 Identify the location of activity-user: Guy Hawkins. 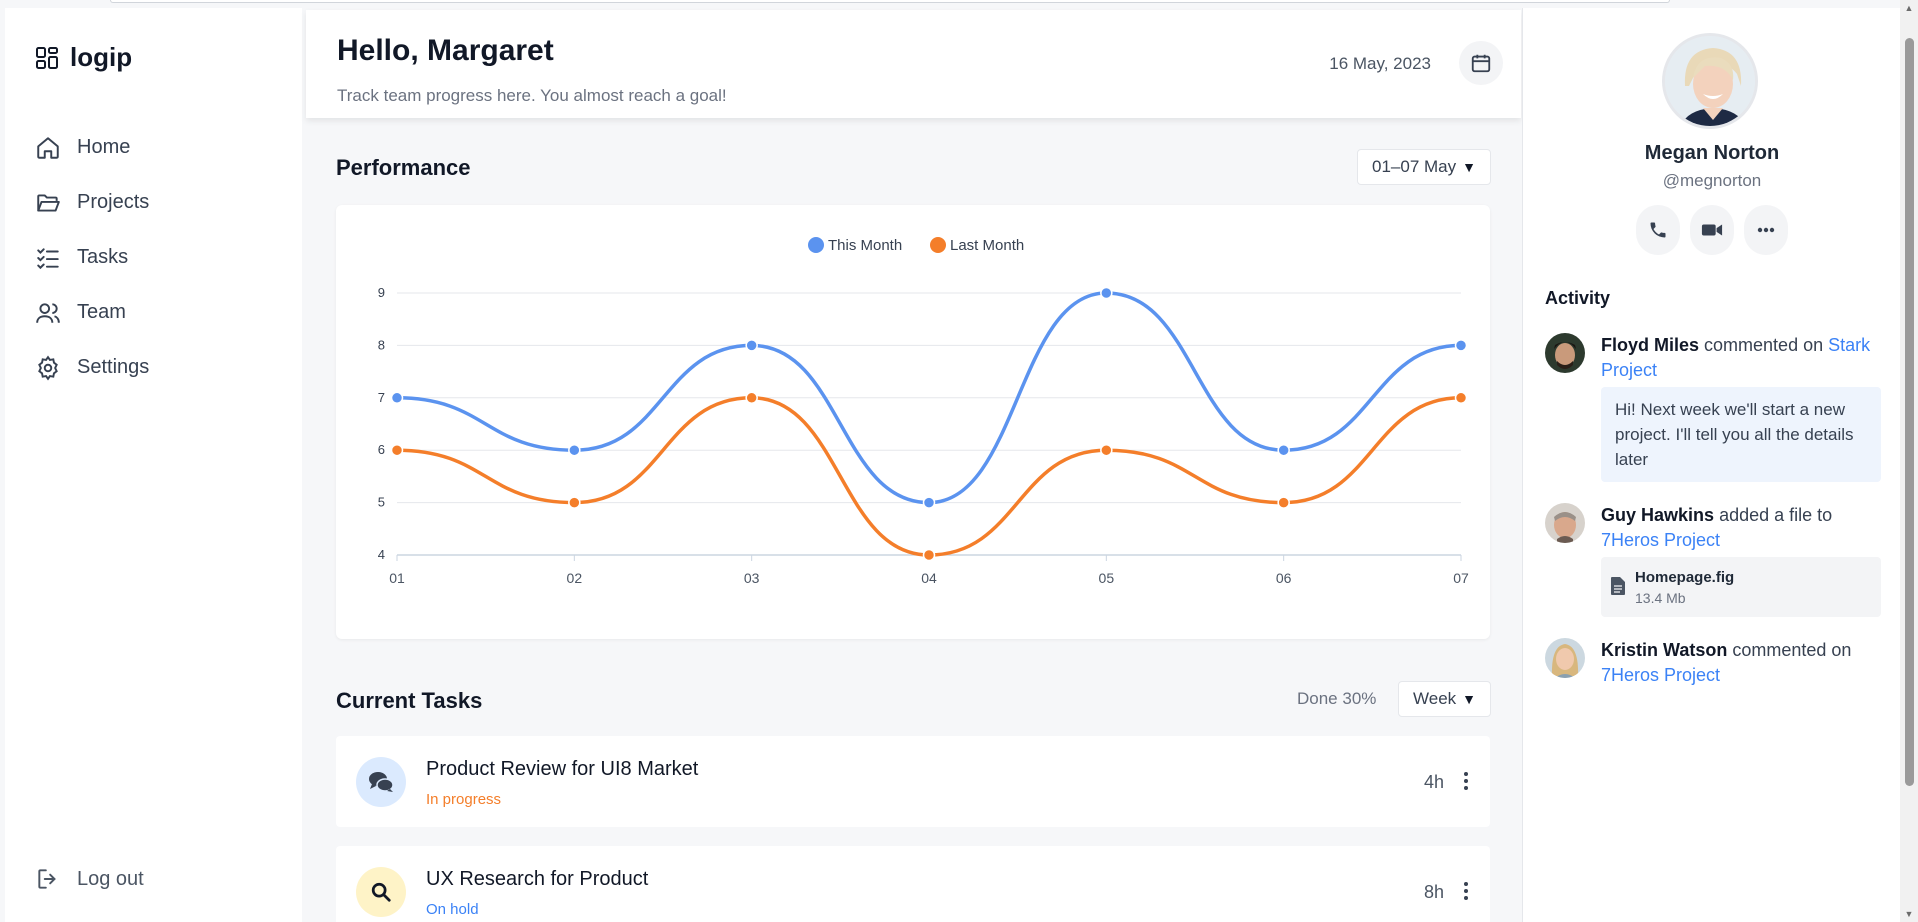
(1657, 515).